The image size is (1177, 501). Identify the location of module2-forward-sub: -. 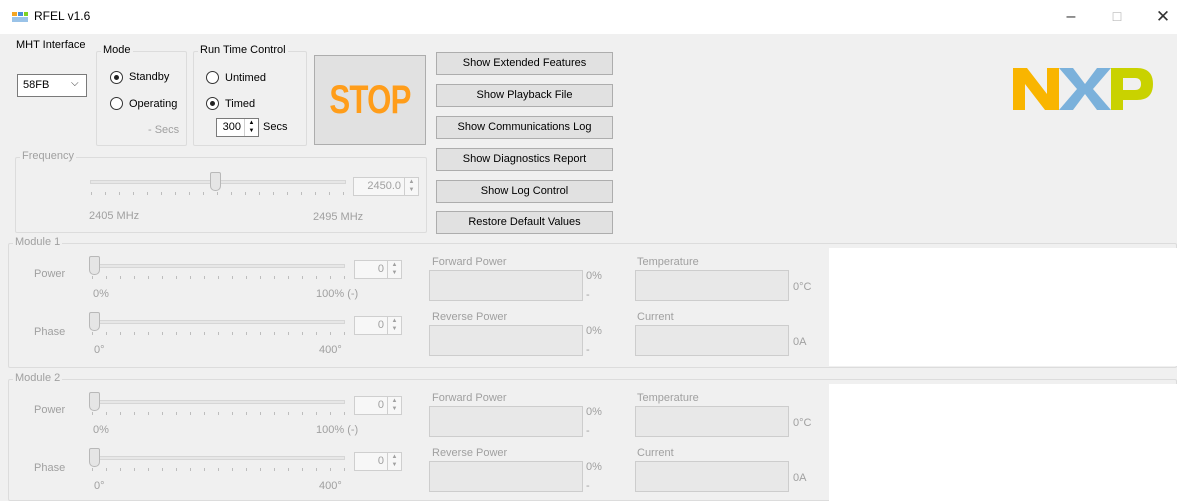
(588, 431).